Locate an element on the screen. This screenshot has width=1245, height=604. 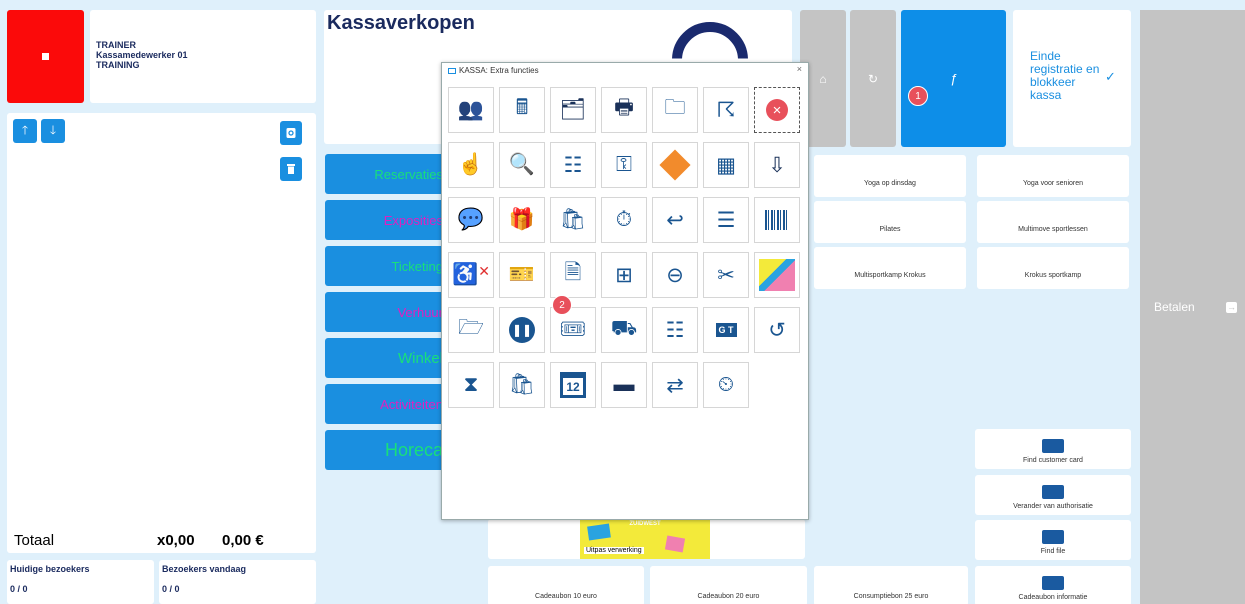
wallet-button: ▬ is located at coordinates (624, 385).